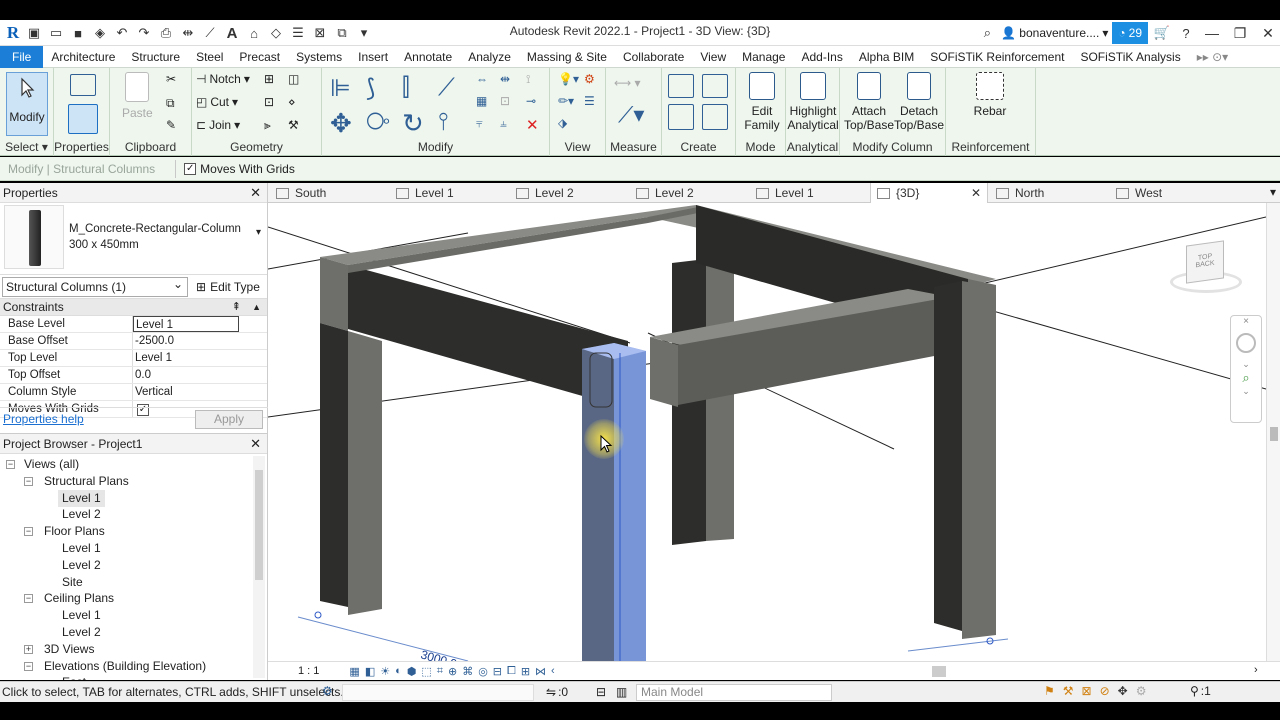 The height and width of the screenshot is (720, 1280). I want to click on property-row: Top Level Level 1, so click(133, 358).